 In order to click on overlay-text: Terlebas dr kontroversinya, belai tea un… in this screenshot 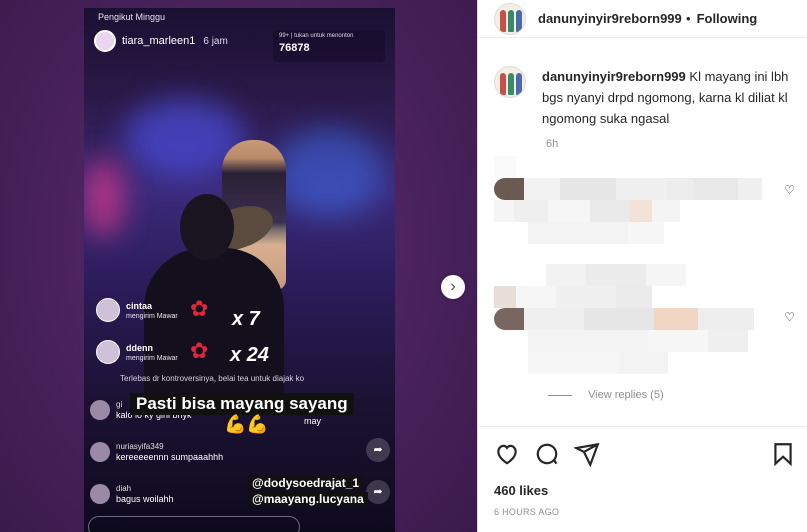, I will do `click(212, 378)`.